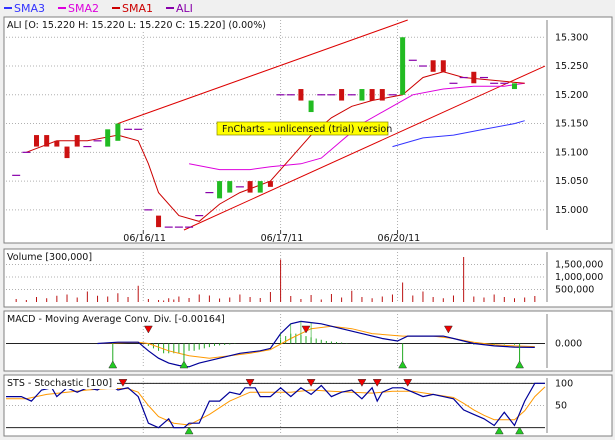 Image resolution: width=615 pixels, height=440 pixels. What do you see at coordinates (282, 238) in the screenshot?
I see `x-tick-label: 06/17/11` at bounding box center [282, 238].